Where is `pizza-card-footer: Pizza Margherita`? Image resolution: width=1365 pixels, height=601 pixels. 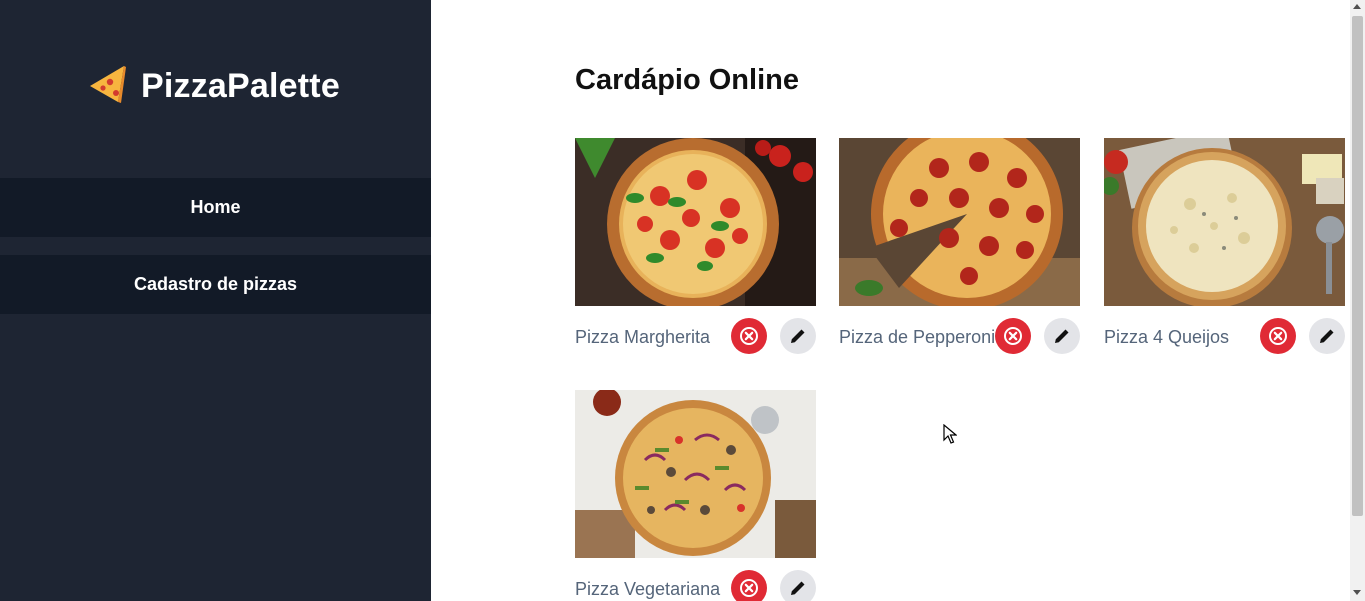
pizza-card-footer: Pizza Margherita is located at coordinates (695, 336).